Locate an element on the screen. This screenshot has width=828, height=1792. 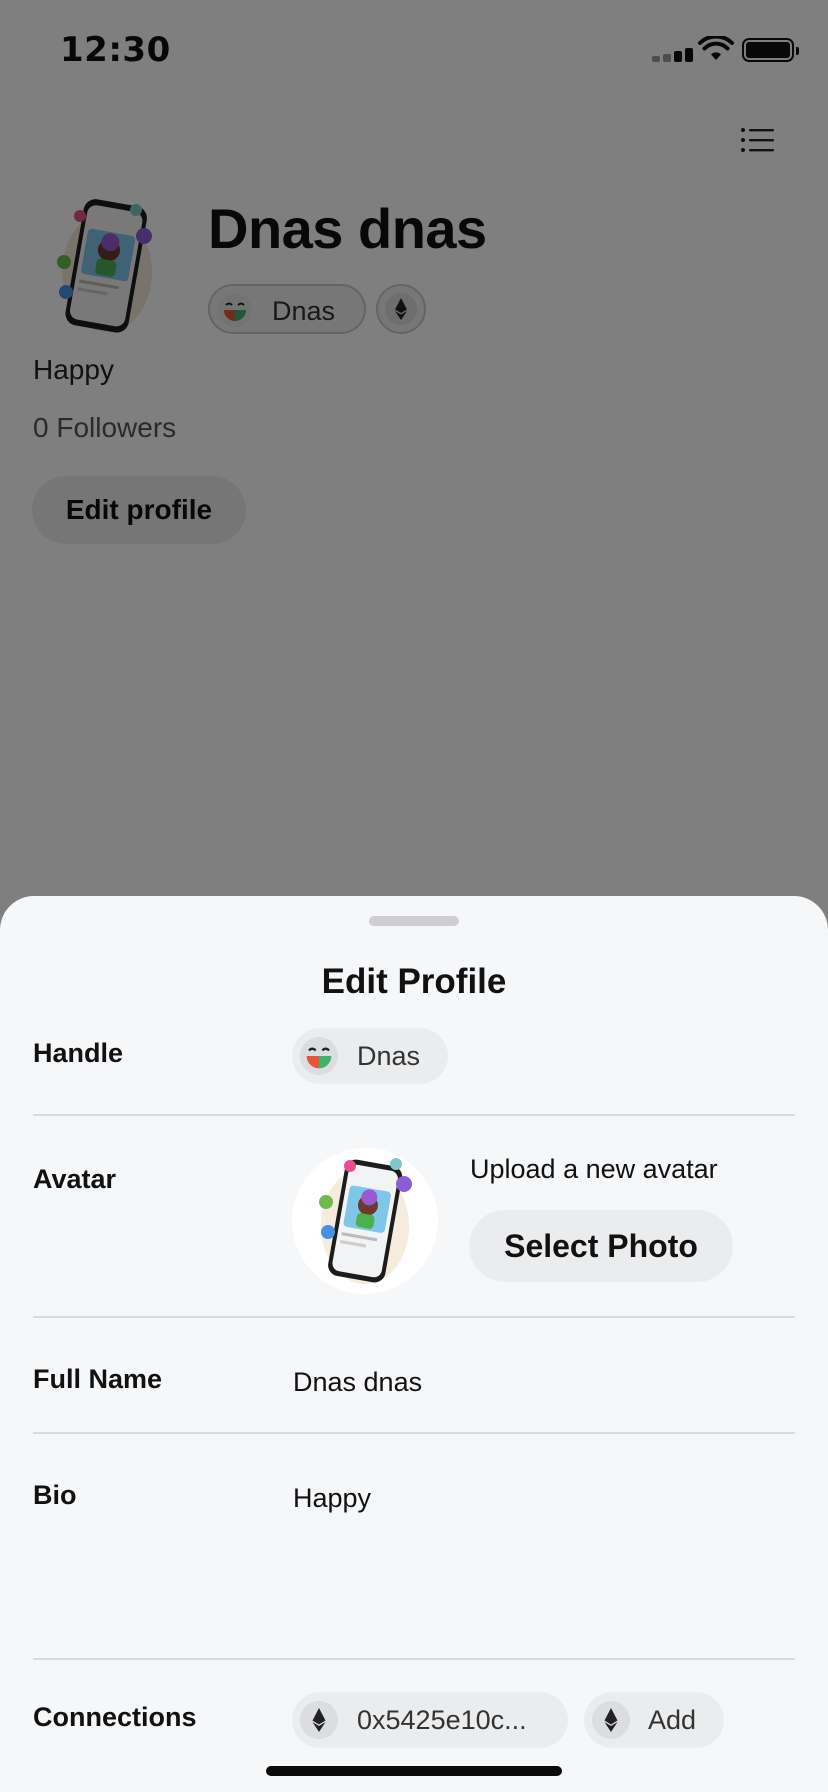
bio-label: Bio is located at coordinates (55, 1495).